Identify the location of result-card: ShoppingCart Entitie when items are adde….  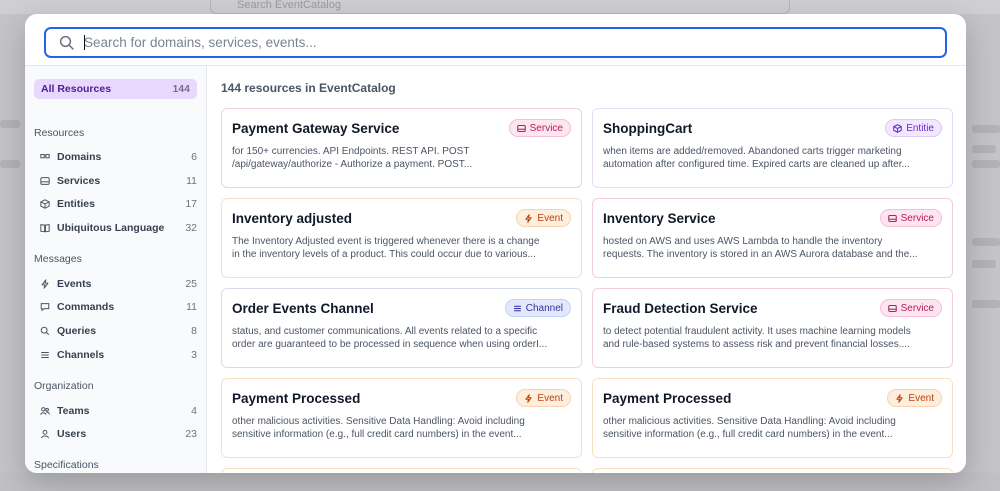
(772, 148).